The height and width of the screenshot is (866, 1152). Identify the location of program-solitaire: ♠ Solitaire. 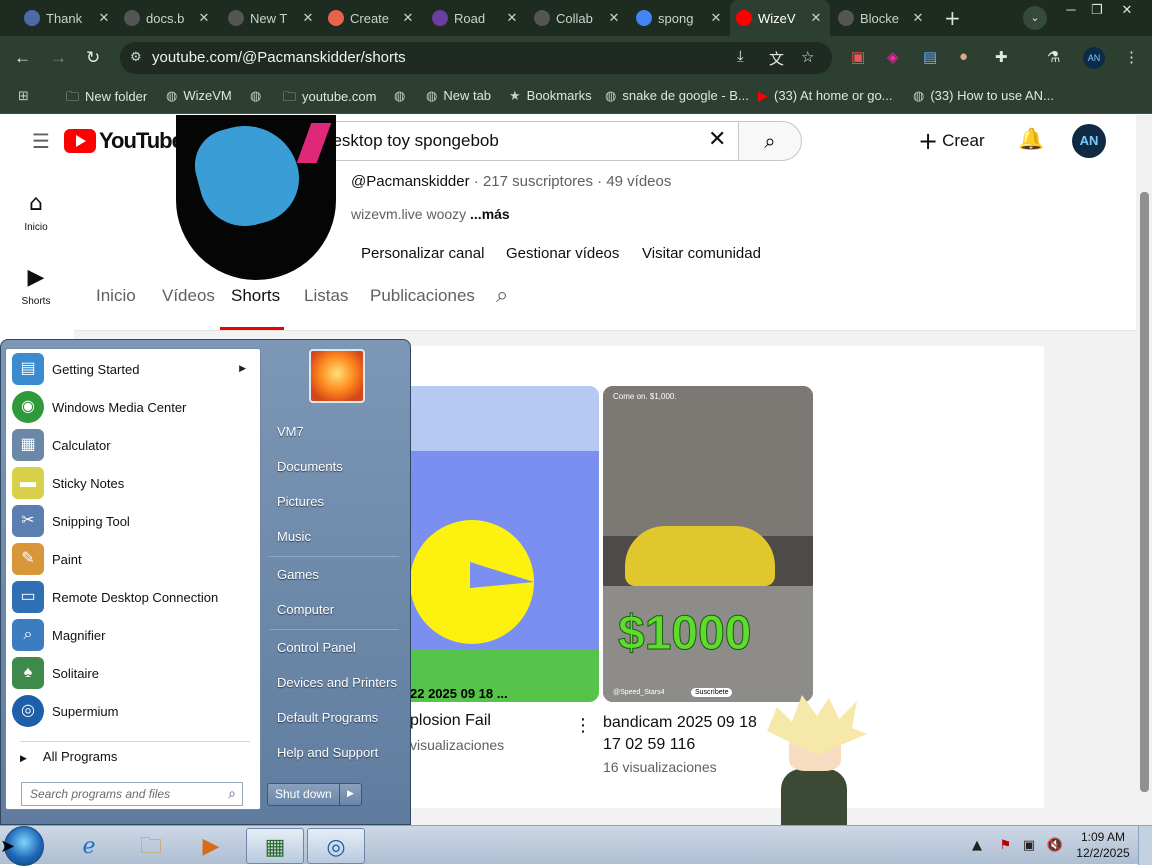
(132, 673).